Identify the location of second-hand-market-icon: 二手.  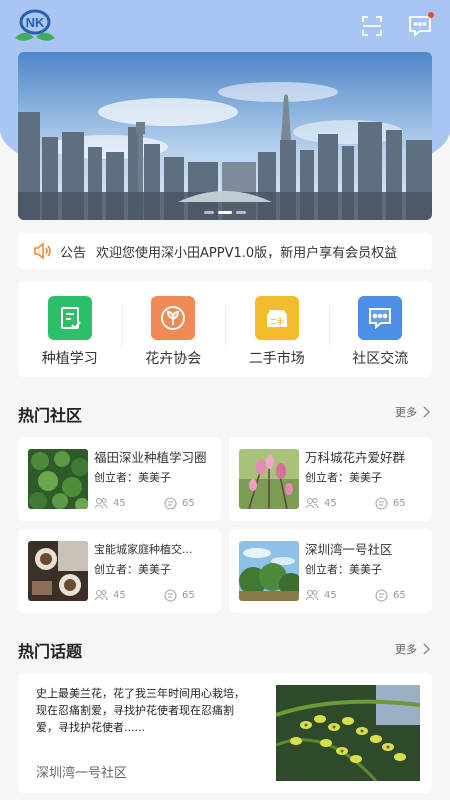
(276, 318).